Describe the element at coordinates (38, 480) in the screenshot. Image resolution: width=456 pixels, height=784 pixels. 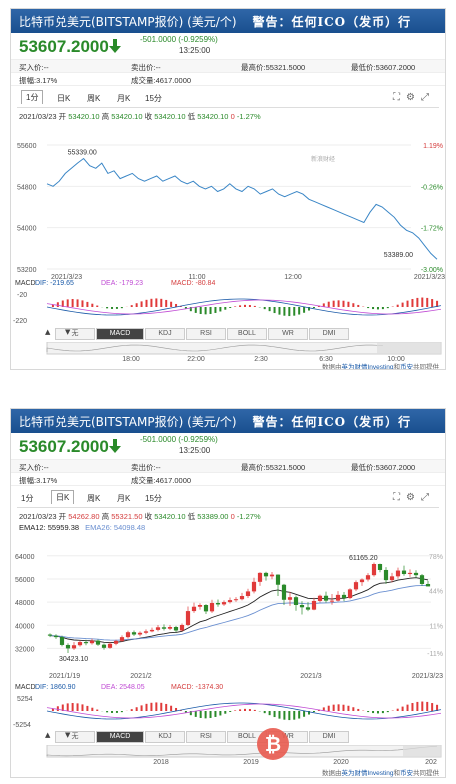
I see `amplitude: 振幅:3.17%` at that location.